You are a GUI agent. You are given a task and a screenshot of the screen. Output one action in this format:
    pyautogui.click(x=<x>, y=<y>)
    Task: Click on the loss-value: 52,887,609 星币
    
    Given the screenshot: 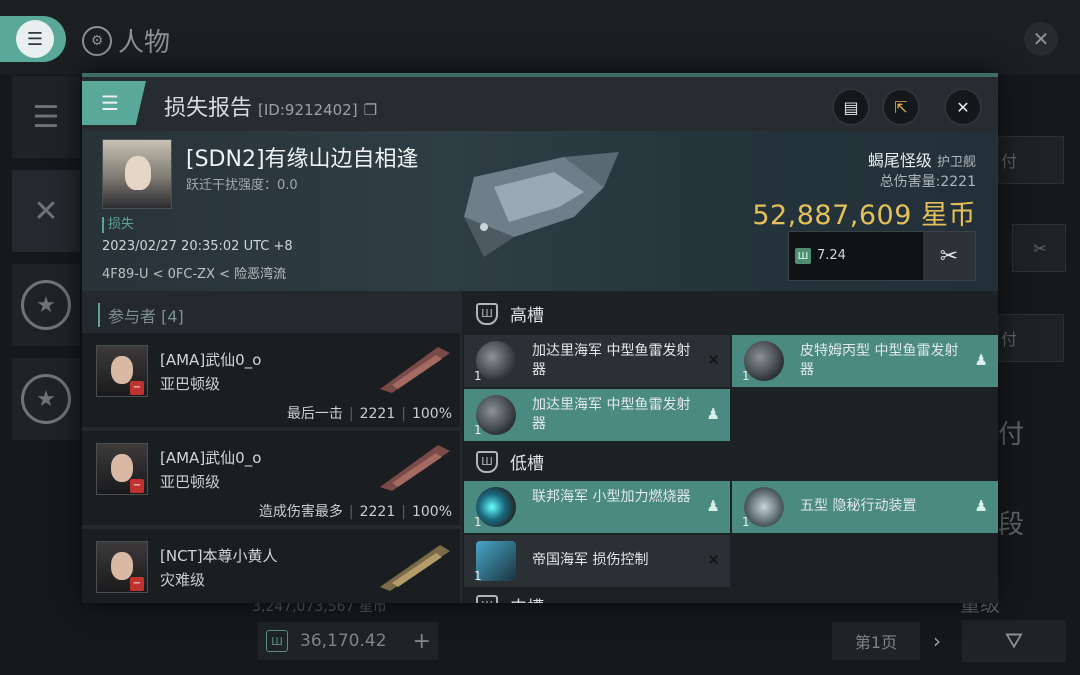 What is the action you would take?
    pyautogui.click(x=864, y=215)
    